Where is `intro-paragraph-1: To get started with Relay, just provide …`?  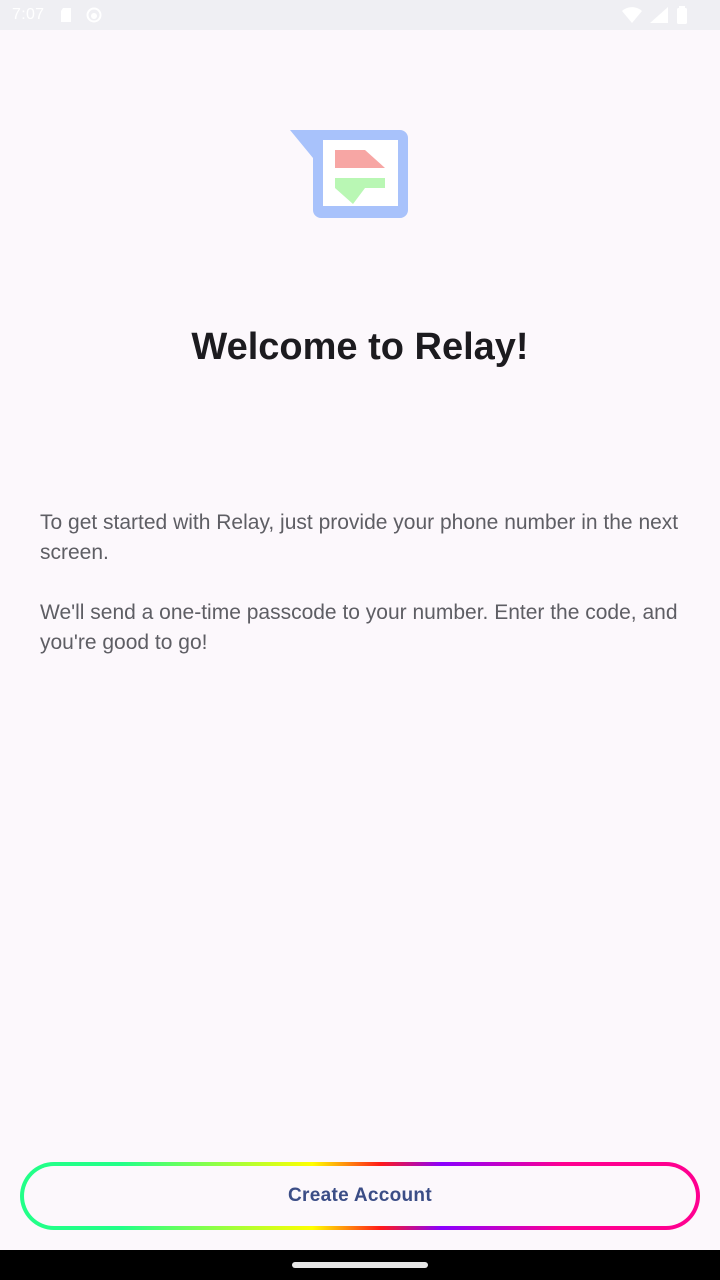
intro-paragraph-1: To get started with Relay, just provide … is located at coordinates (359, 537).